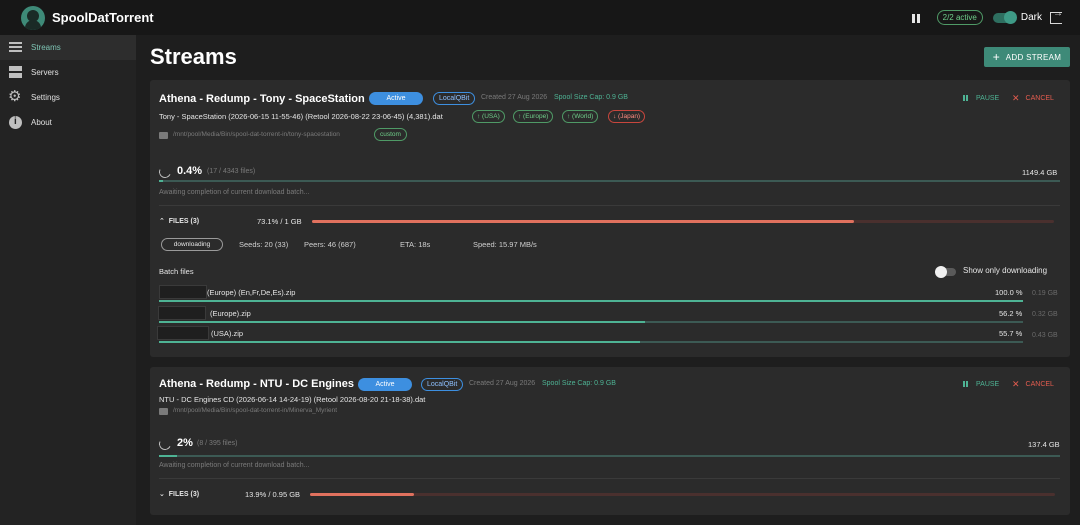 The image size is (1080, 525). Describe the element at coordinates (193, 56) in the screenshot. I see `page-title: Streams` at that location.